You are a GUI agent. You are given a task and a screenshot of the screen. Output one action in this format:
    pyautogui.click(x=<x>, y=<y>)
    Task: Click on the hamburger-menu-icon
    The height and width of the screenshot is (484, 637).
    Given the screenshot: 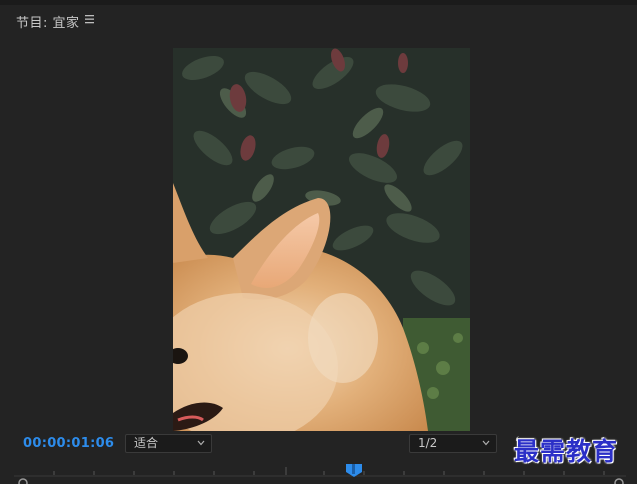 What is the action you would take?
    pyautogui.click(x=90, y=19)
    